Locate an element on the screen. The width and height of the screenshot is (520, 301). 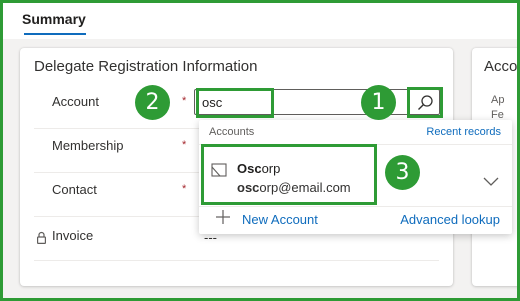
result-highlight-box is located at coordinates (289, 174).